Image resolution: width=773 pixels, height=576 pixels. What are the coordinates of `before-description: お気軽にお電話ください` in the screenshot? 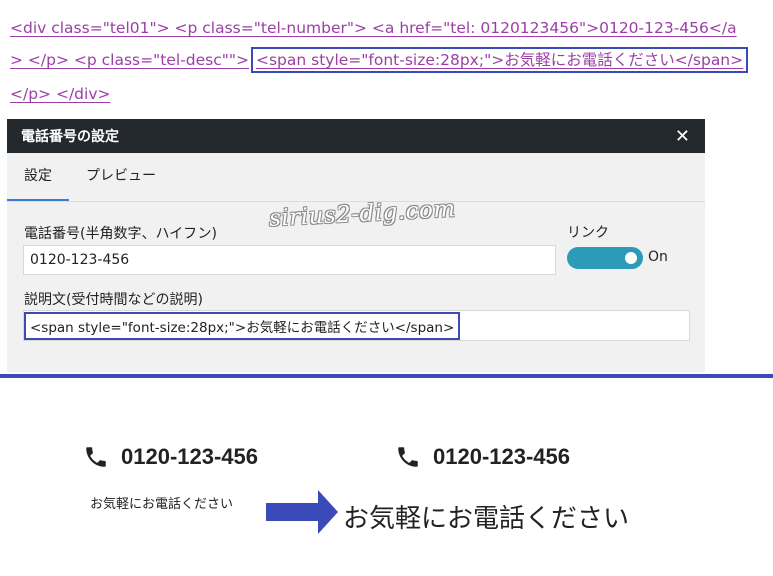 It's located at (162, 504).